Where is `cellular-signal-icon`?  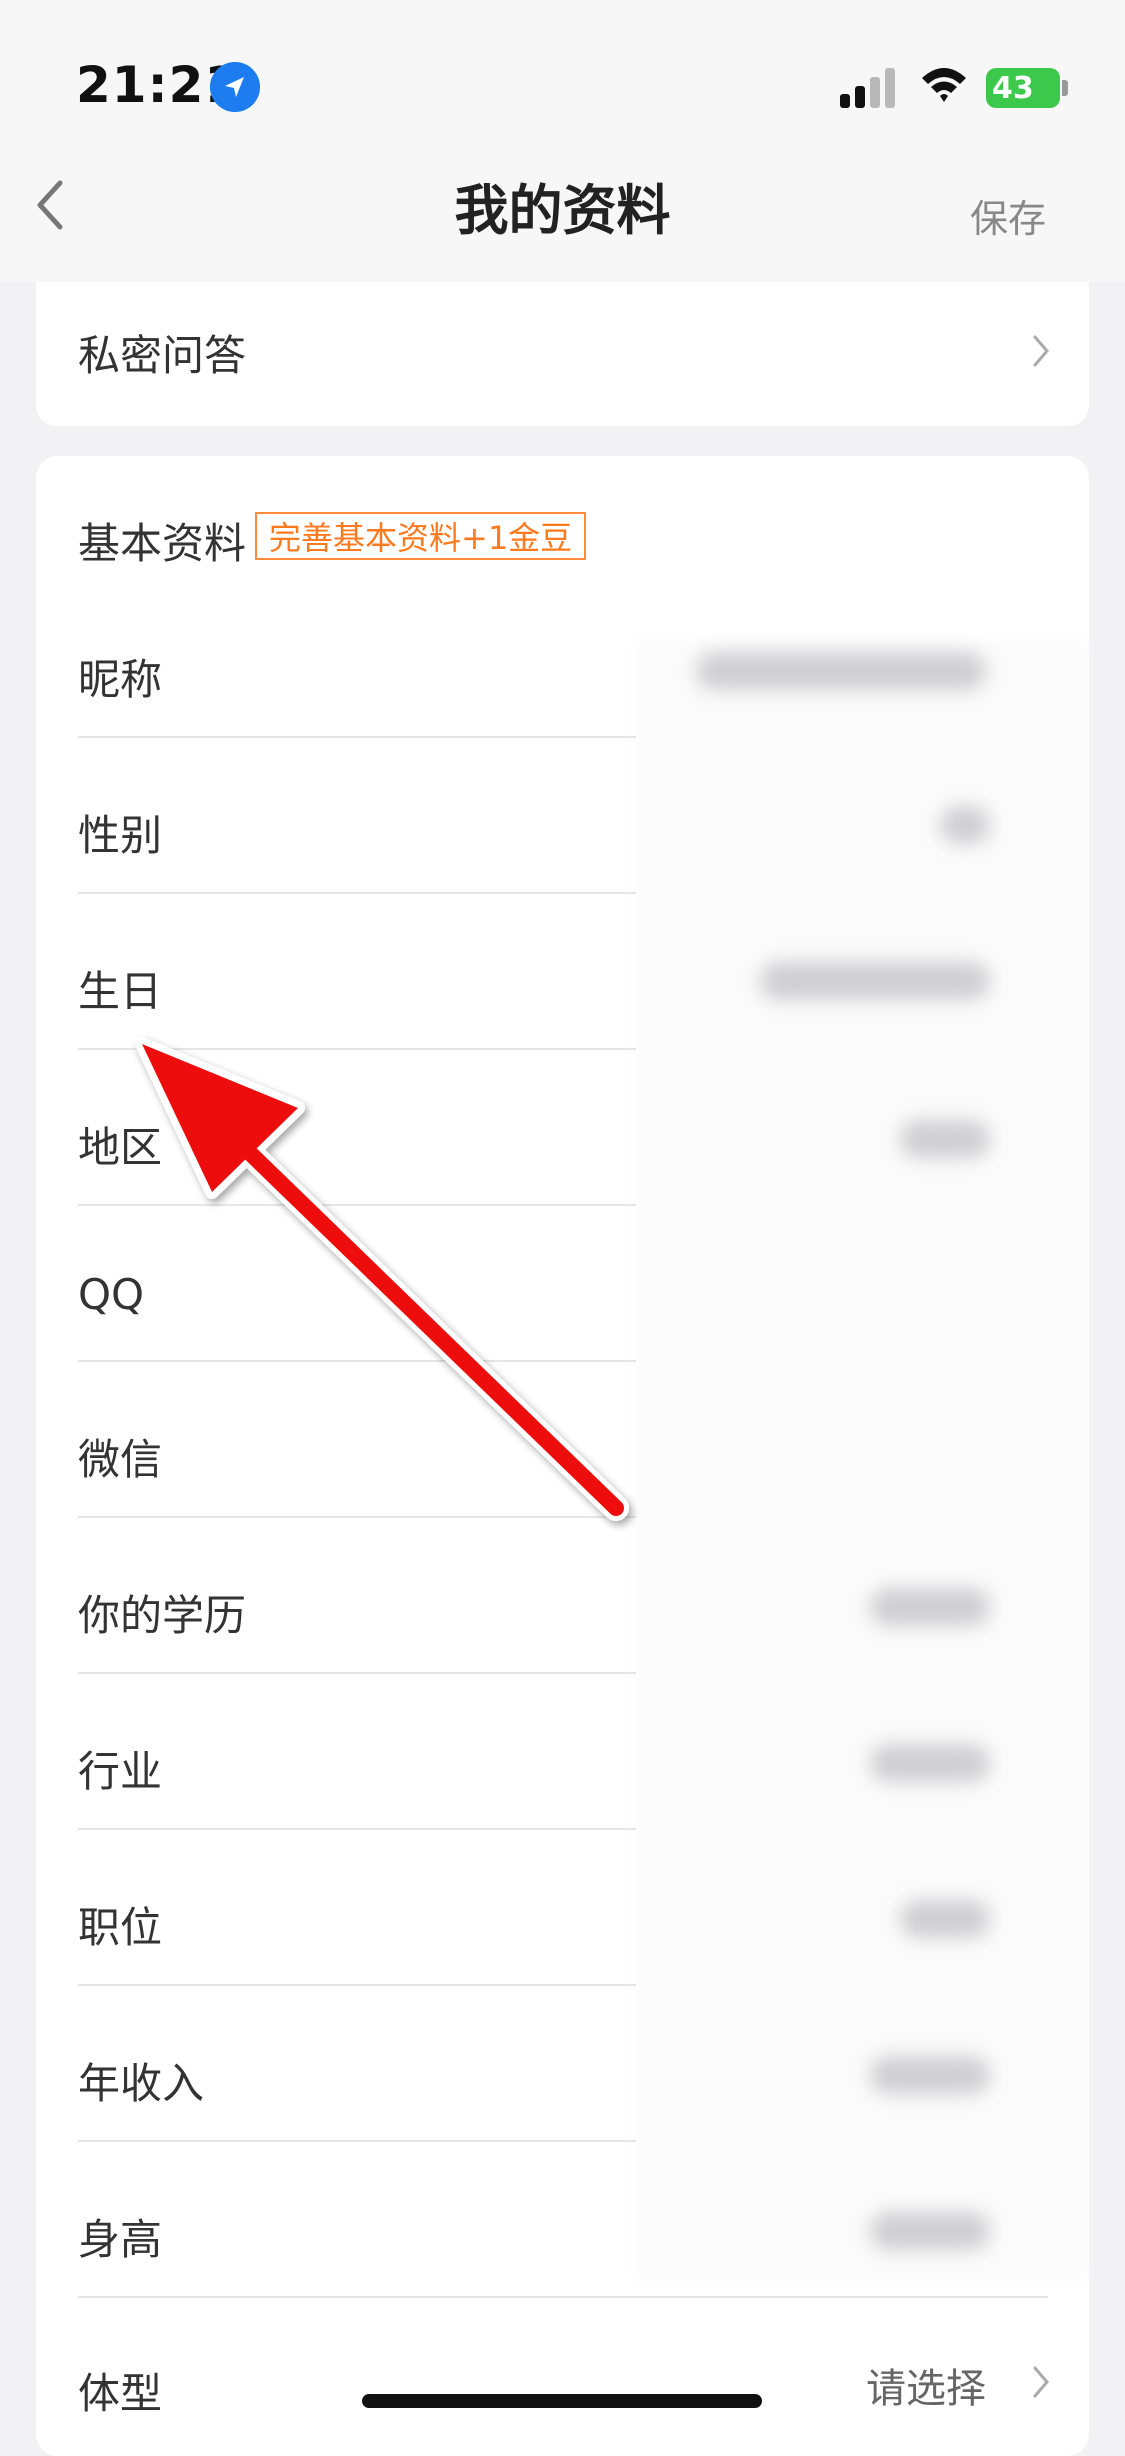 cellular-signal-icon is located at coordinates (867, 88).